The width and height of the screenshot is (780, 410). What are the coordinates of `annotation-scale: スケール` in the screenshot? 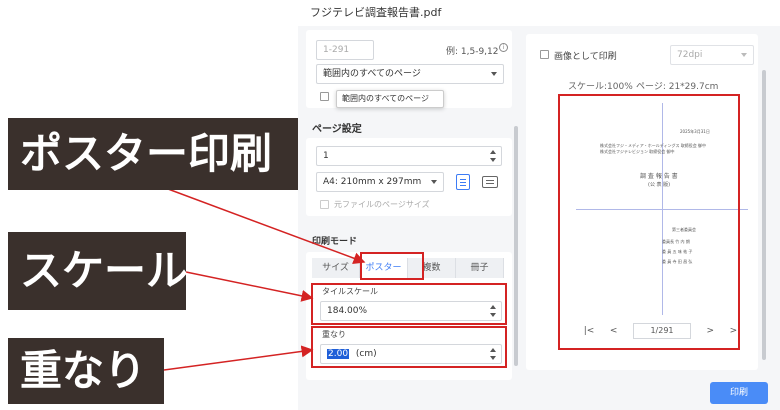 It's located at (98, 271).